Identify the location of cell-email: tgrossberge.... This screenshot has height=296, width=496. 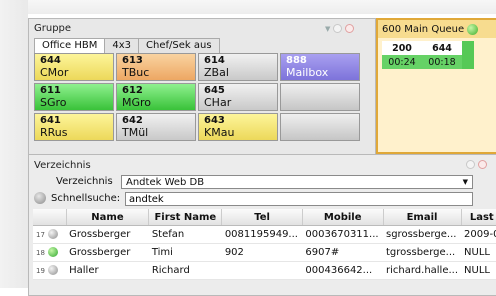
(422, 252).